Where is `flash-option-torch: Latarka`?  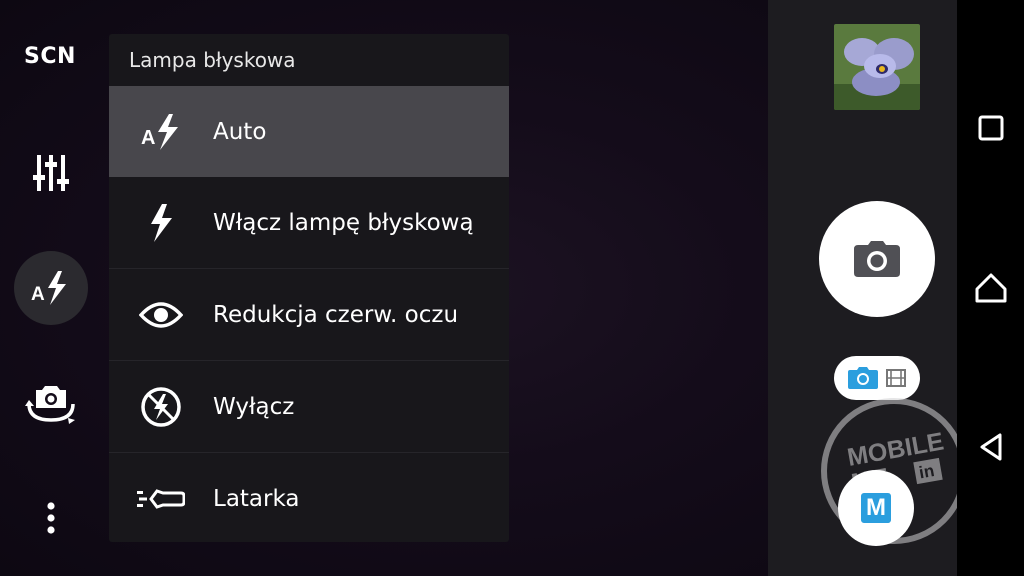
flash-option-torch: Latarka is located at coordinates (309, 497).